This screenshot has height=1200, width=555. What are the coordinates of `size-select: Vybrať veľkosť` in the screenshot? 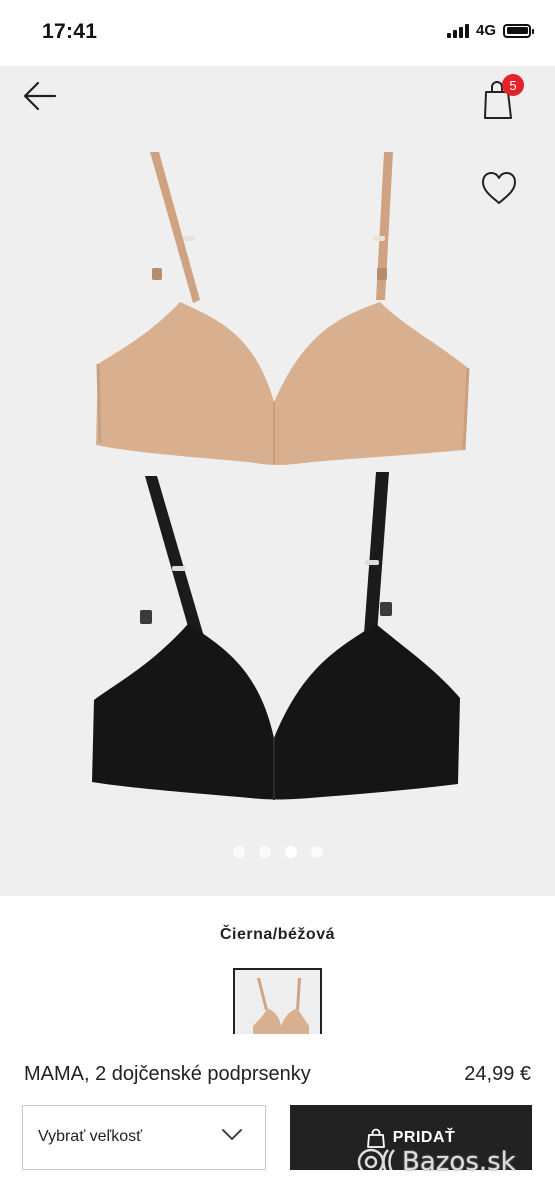 It's located at (144, 1137).